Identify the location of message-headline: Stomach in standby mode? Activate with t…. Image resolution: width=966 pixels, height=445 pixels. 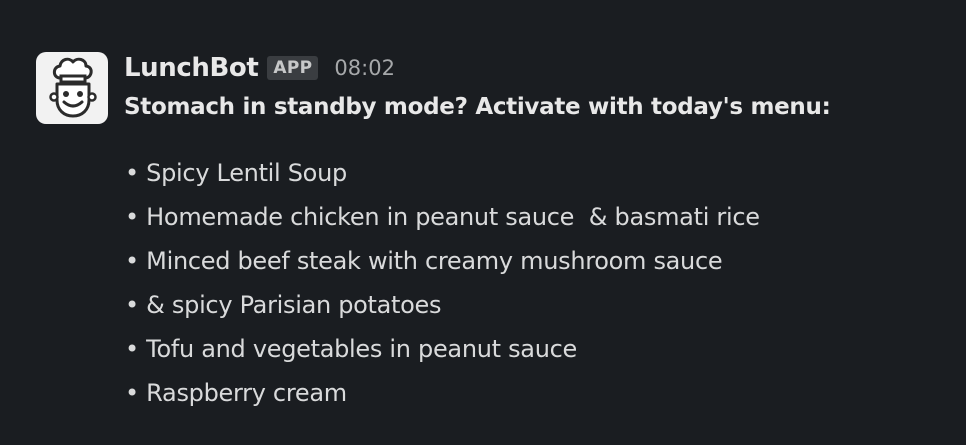
(477, 107).